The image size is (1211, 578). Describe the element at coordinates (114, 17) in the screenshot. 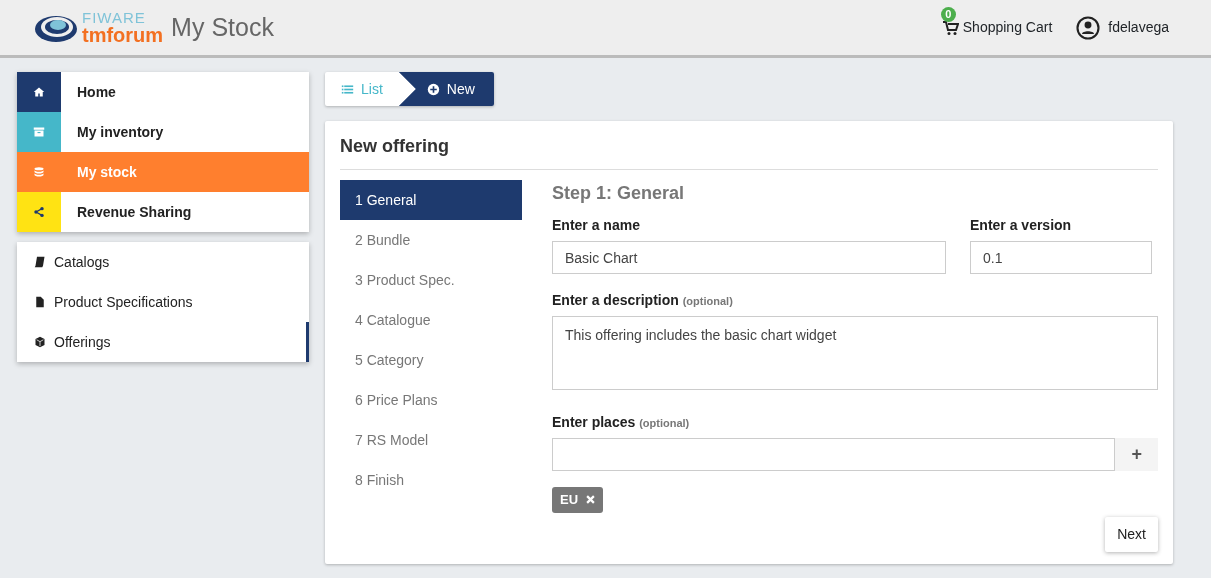

I see `logo-text: FIWARE` at that location.